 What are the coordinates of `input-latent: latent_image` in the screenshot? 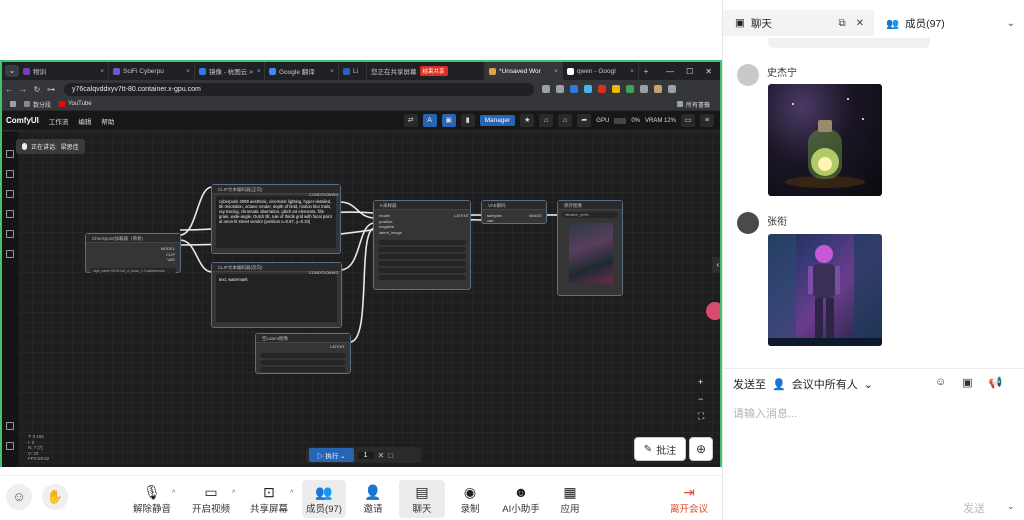 It's located at (390, 232).